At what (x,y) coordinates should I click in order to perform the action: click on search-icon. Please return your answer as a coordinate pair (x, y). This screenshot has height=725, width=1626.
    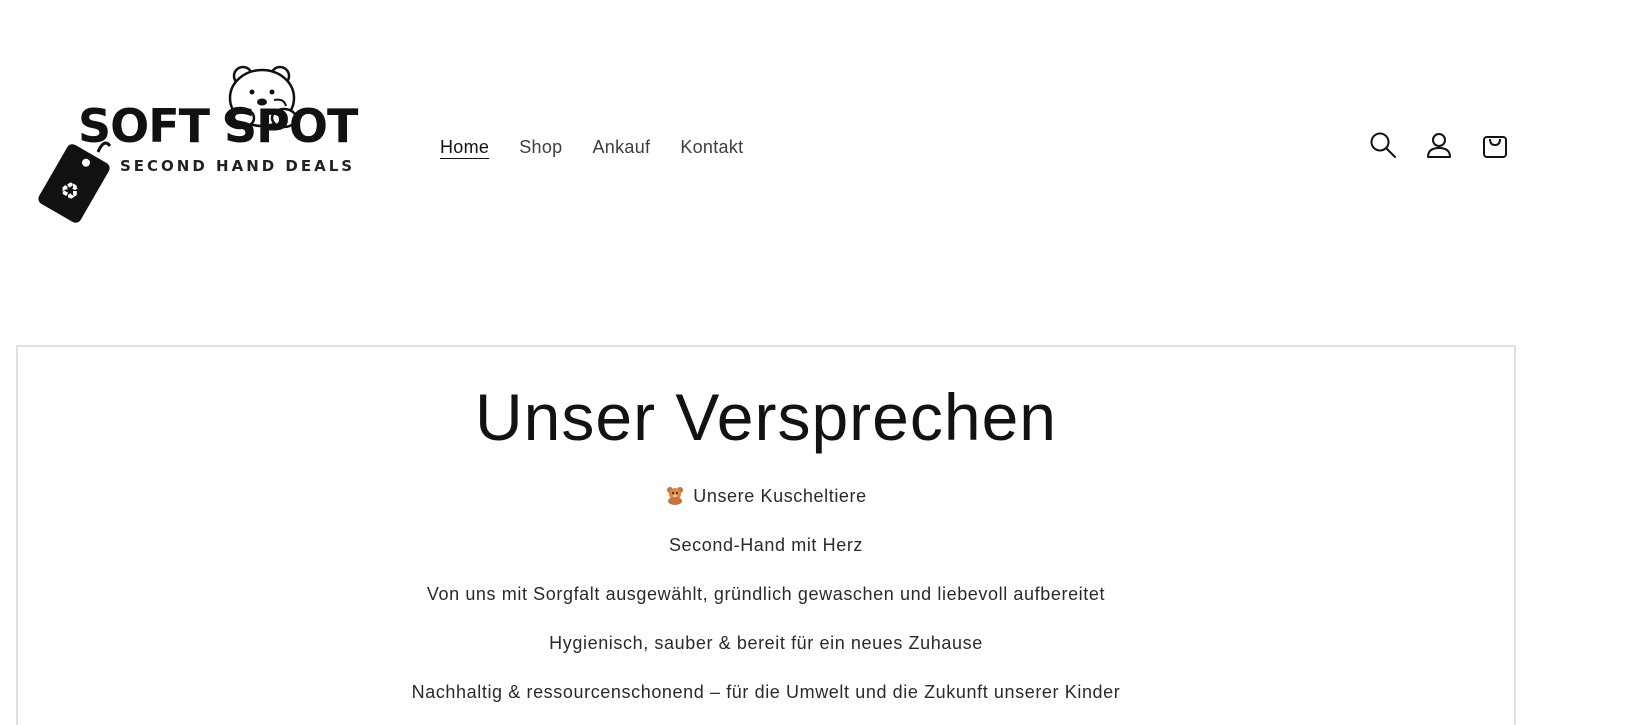
    Looking at the image, I should click on (1383, 145).